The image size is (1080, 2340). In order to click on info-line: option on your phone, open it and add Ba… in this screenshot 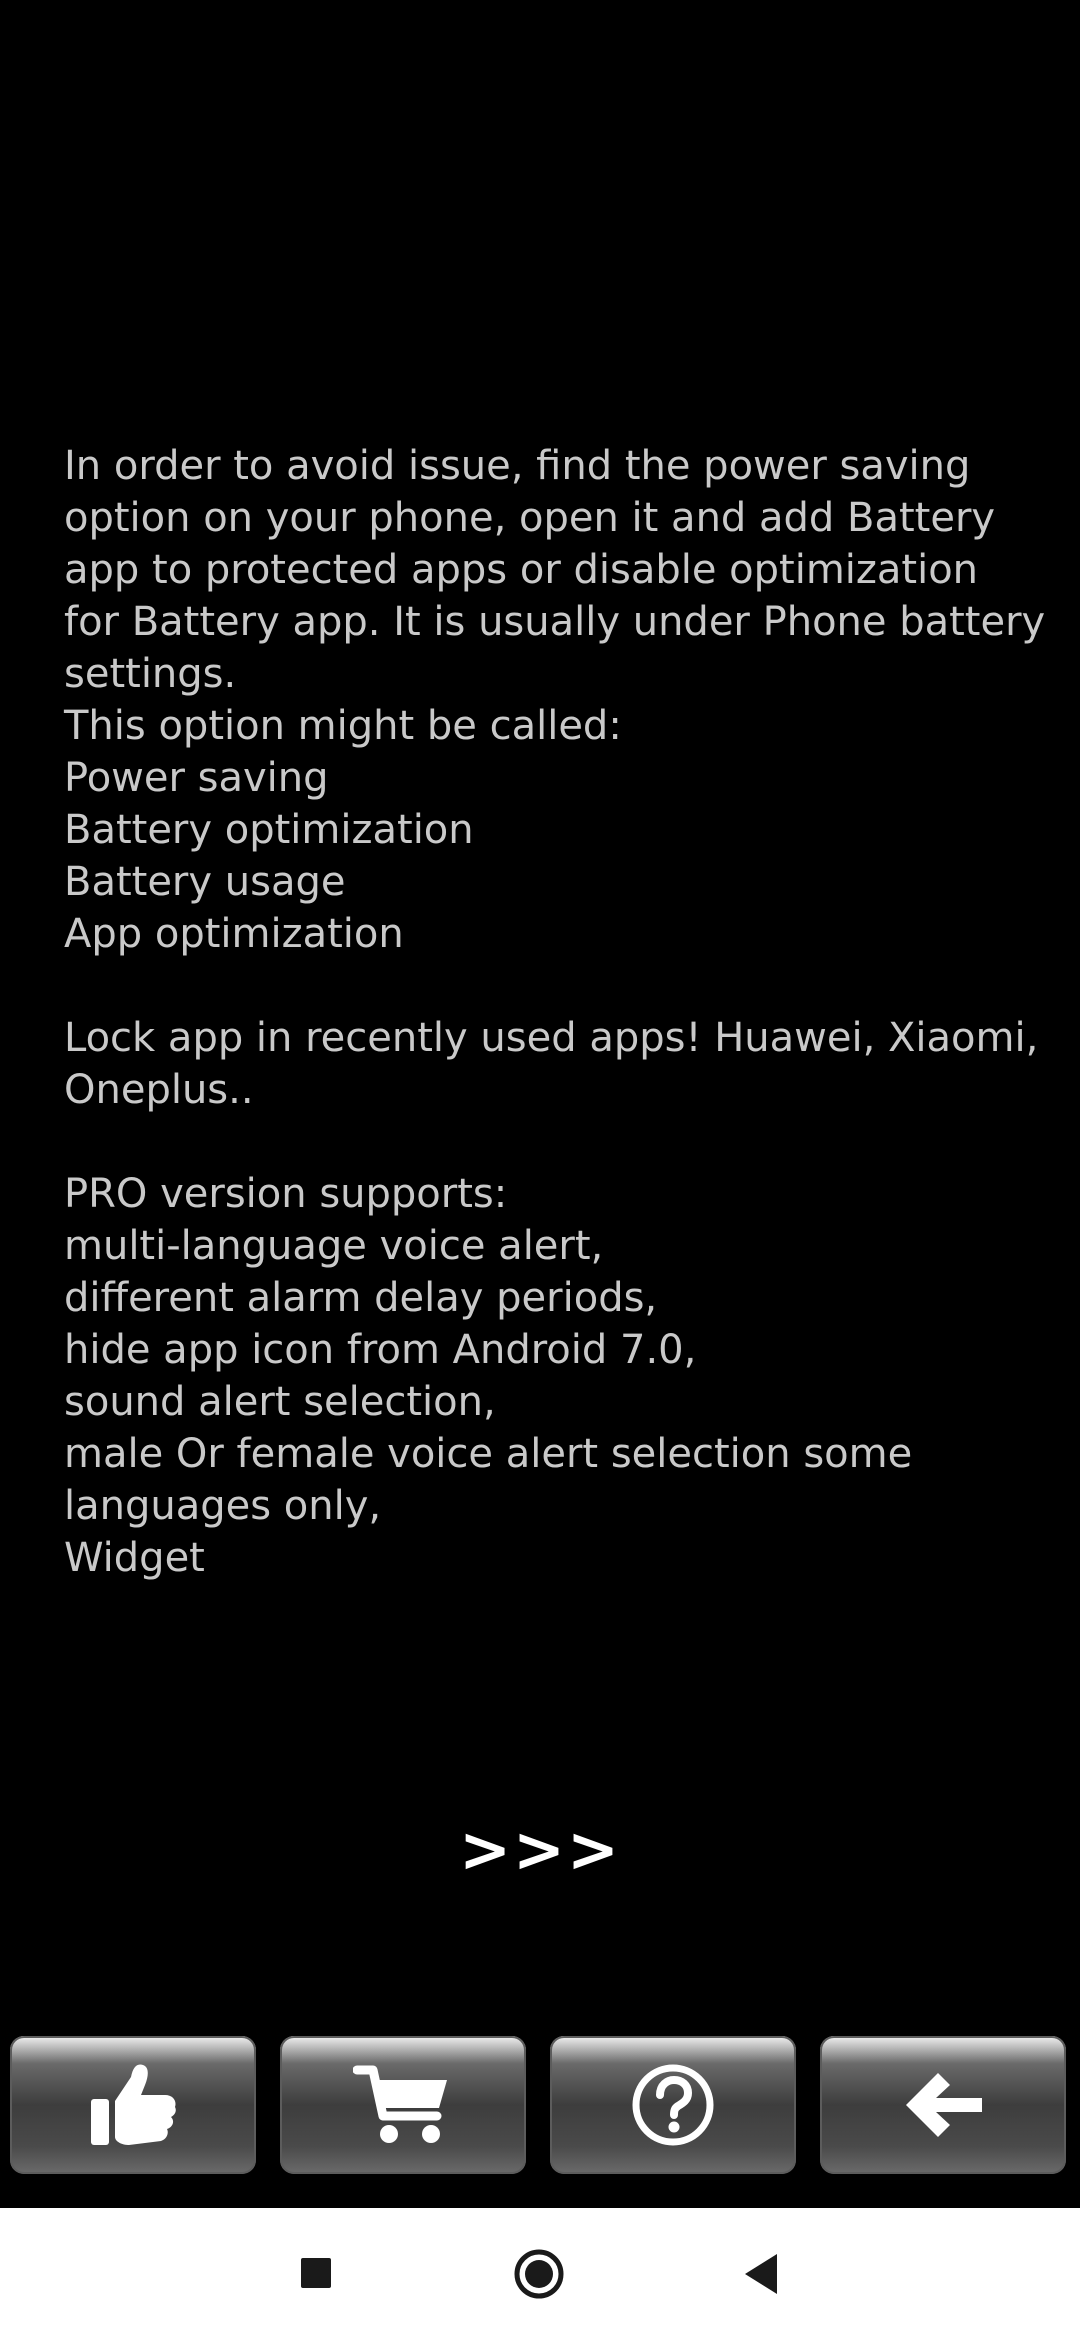, I will do `click(530, 518)`.